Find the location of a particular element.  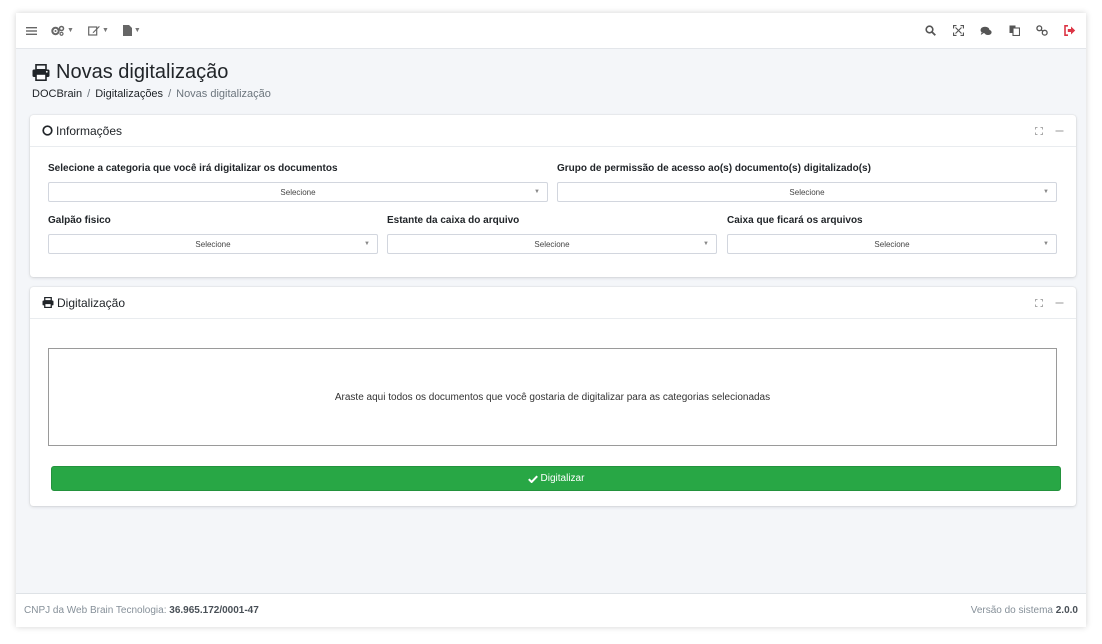

footer-version: Versão do sistema 2.0.0 is located at coordinates (1024, 610).